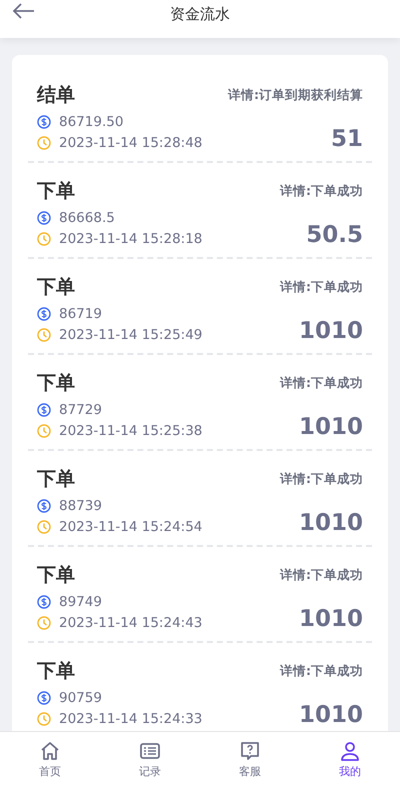  What do you see at coordinates (130, 526) in the screenshot?
I see `record-time: 2023-11-14 15:24:54` at bounding box center [130, 526].